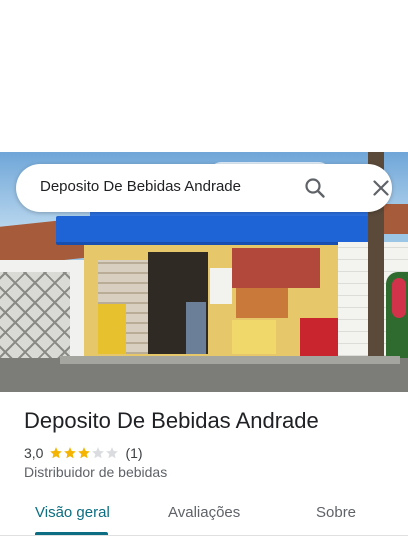 The height and width of the screenshot is (544, 408). I want to click on divider, so click(204, 535).